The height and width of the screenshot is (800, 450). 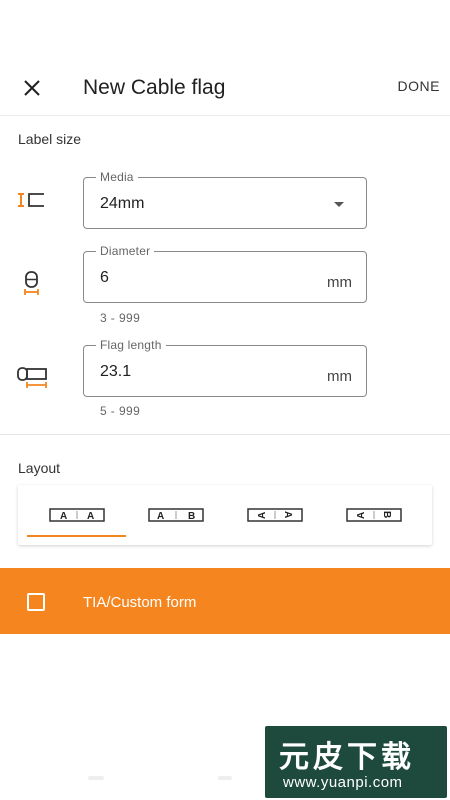 I want to click on diameter-helper: 3 - 999, so click(x=120, y=318).